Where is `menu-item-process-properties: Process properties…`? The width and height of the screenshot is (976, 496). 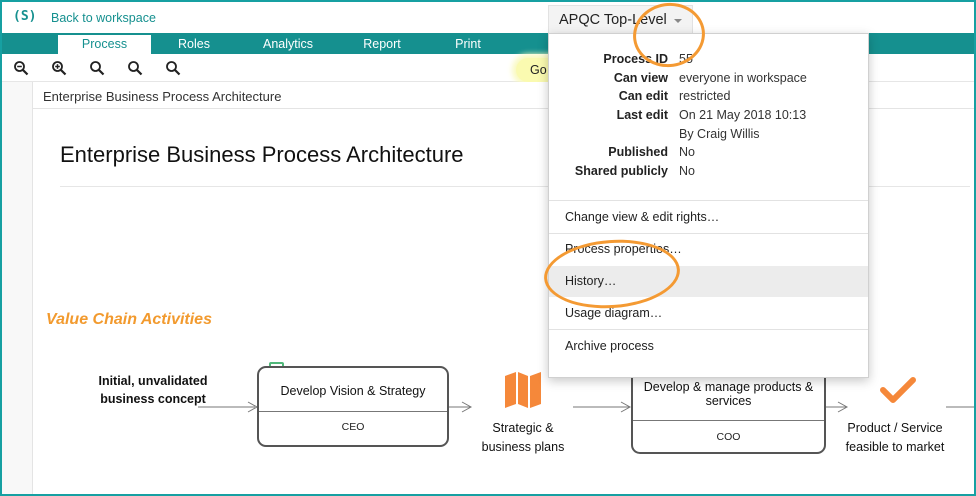 menu-item-process-properties: Process properties… is located at coordinates (708, 249).